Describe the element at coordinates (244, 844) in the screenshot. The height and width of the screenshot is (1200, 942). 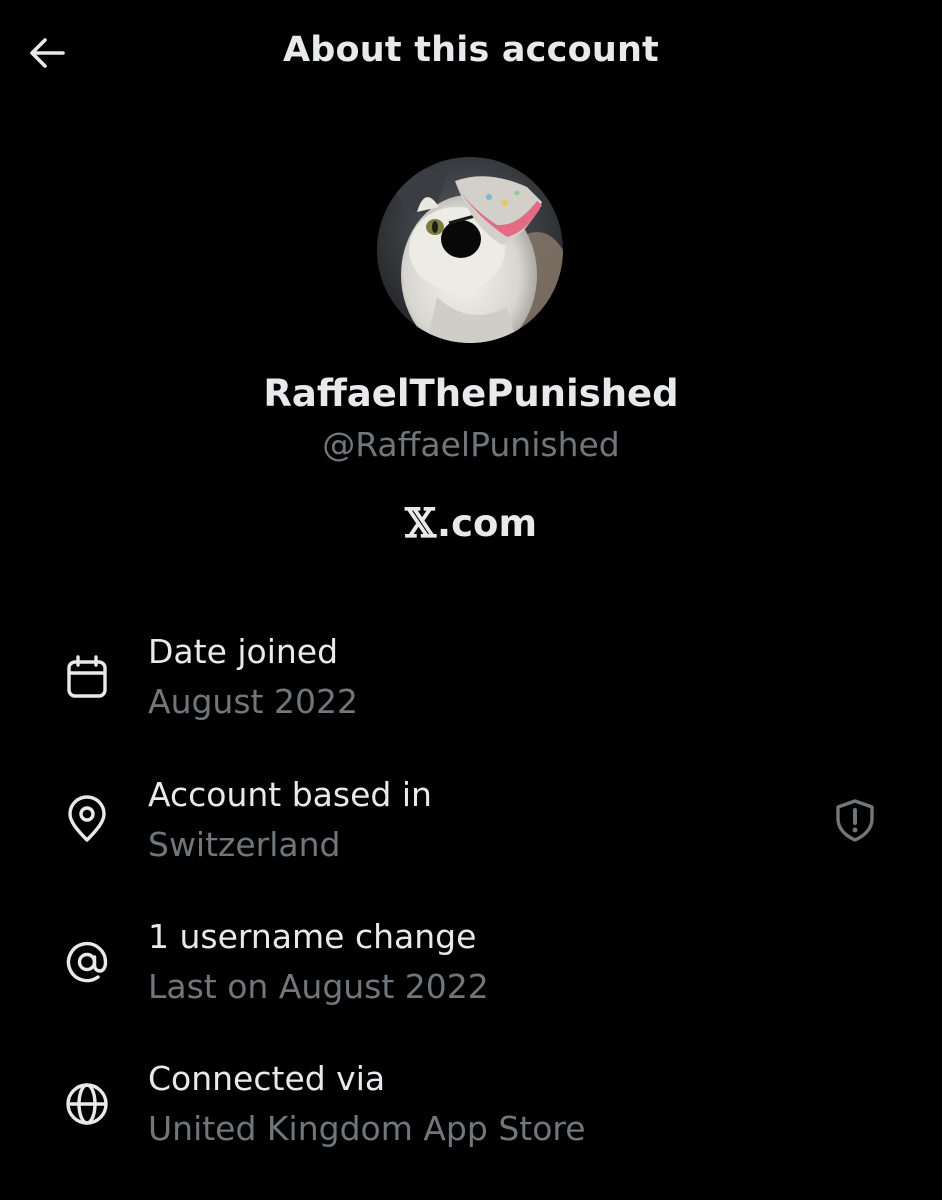
I see `account-location-value: Switzerland` at that location.